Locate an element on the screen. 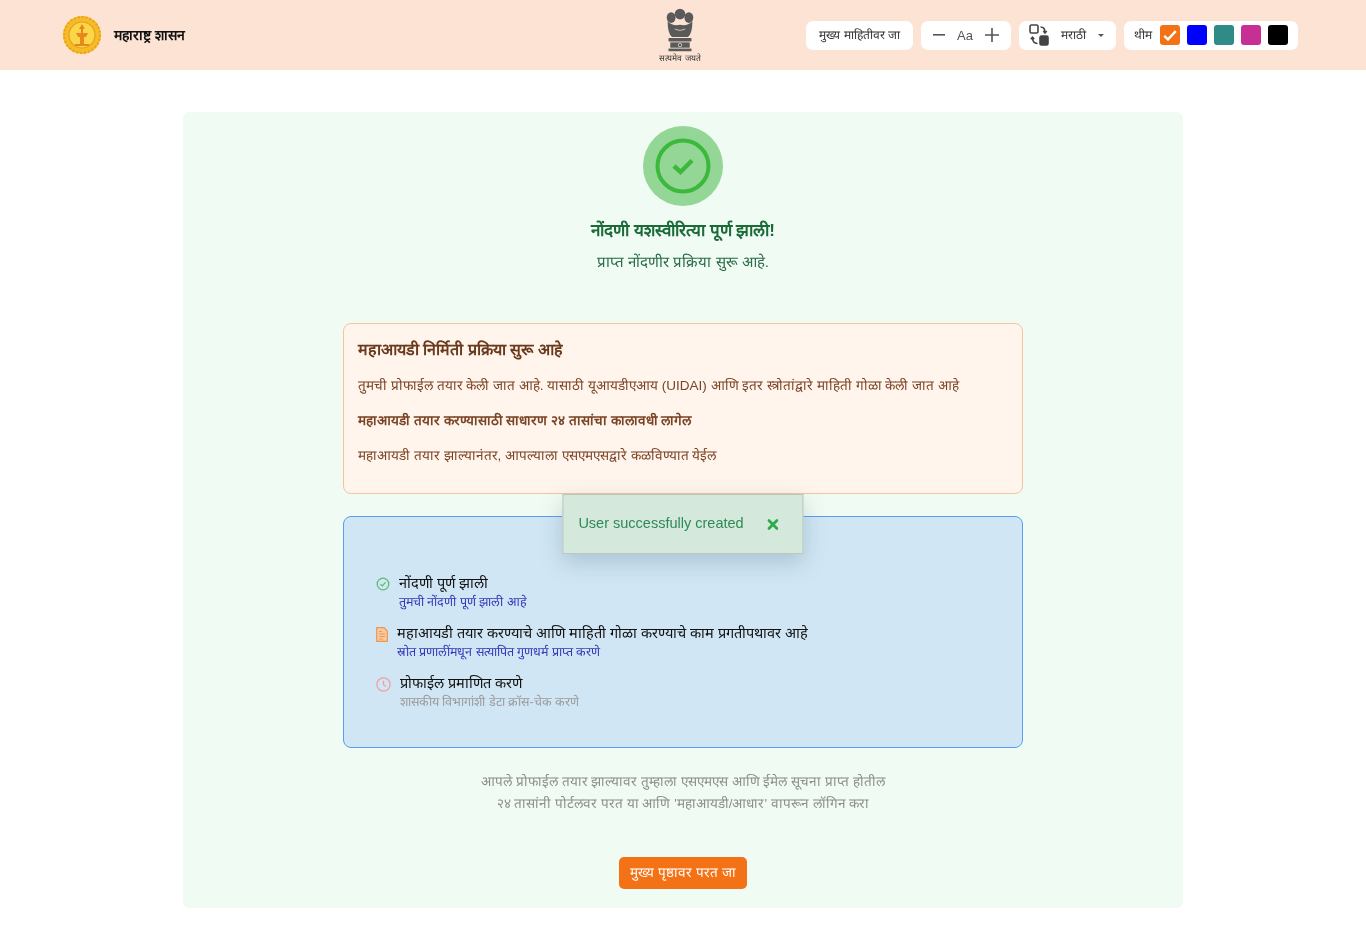 This screenshot has width=1366, height=950. success-check-icon is located at coordinates (683, 166).